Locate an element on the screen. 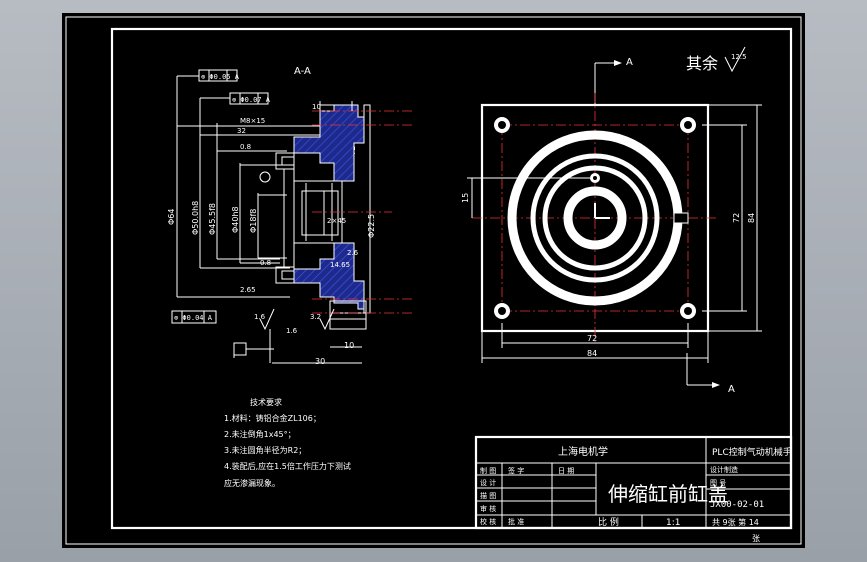 The height and width of the screenshot is (562, 867). datum-frame-3: ⊚ Φ0.04 A is located at coordinates (194, 317).